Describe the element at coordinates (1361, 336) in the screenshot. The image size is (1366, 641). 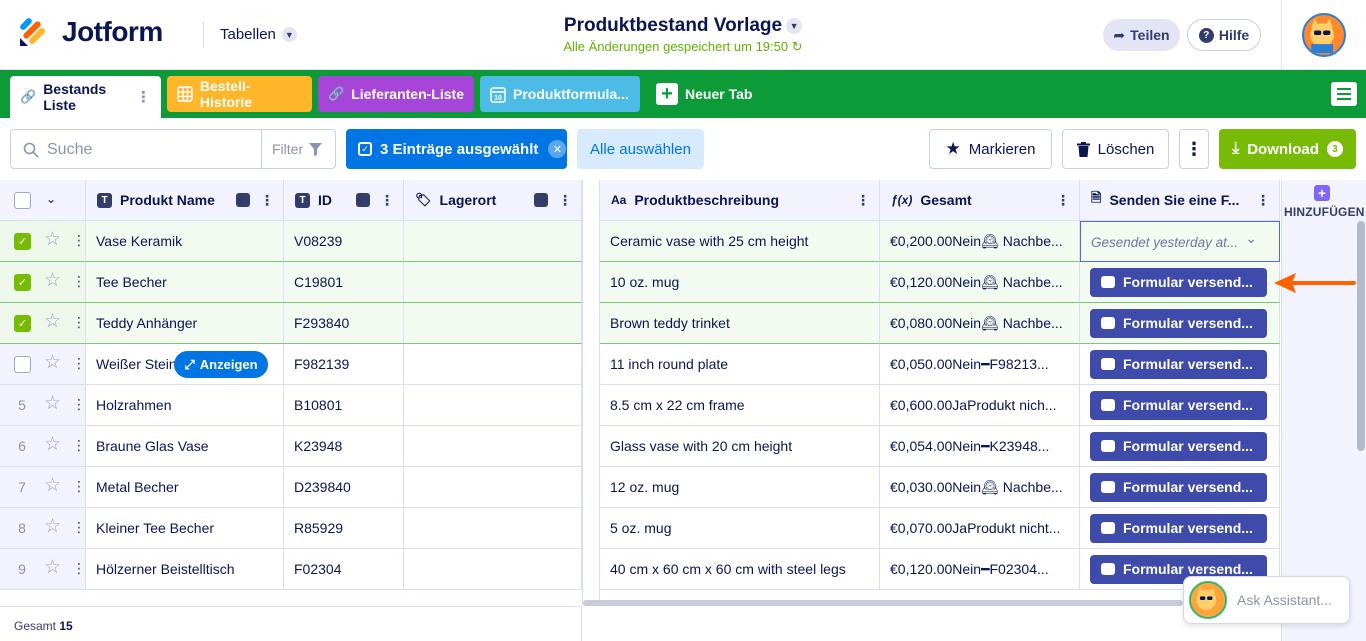
I see `vertical-scrollbar` at that location.